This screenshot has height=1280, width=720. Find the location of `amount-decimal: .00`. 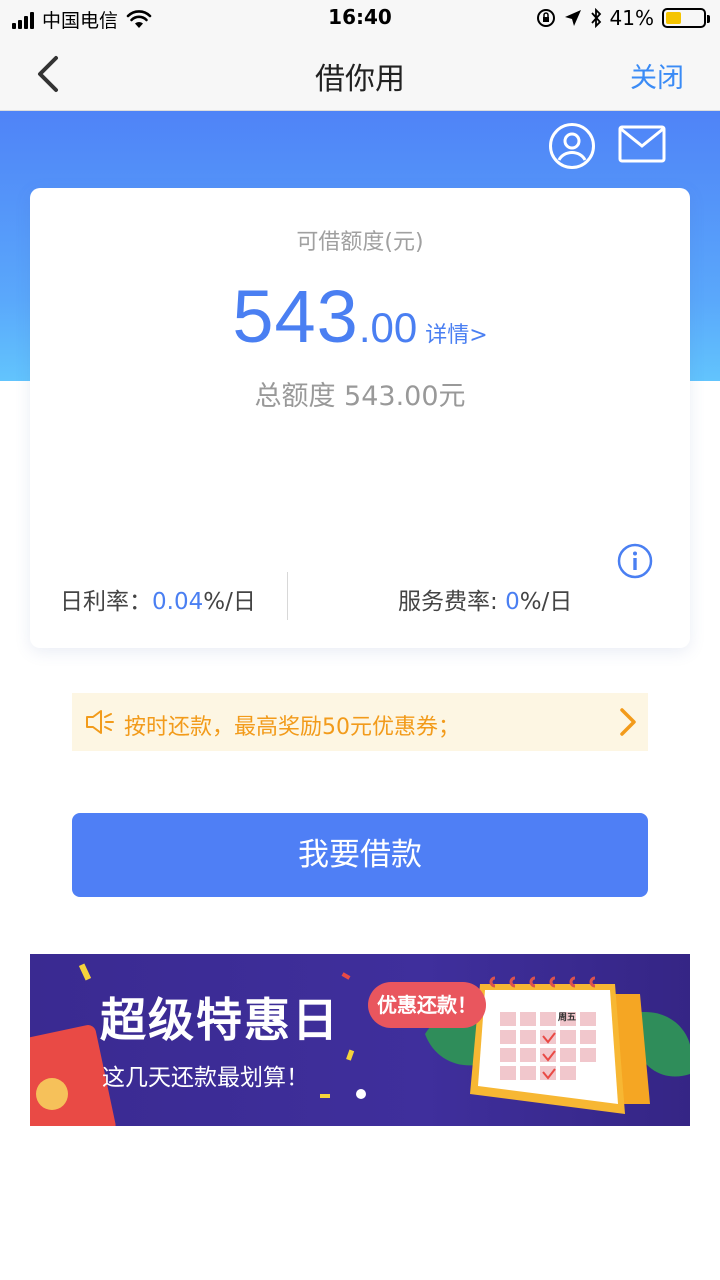

amount-decimal: .00 is located at coordinates (388, 327).